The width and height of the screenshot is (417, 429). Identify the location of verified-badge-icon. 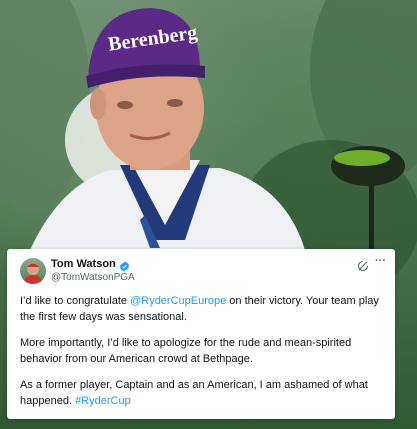
(124, 265).